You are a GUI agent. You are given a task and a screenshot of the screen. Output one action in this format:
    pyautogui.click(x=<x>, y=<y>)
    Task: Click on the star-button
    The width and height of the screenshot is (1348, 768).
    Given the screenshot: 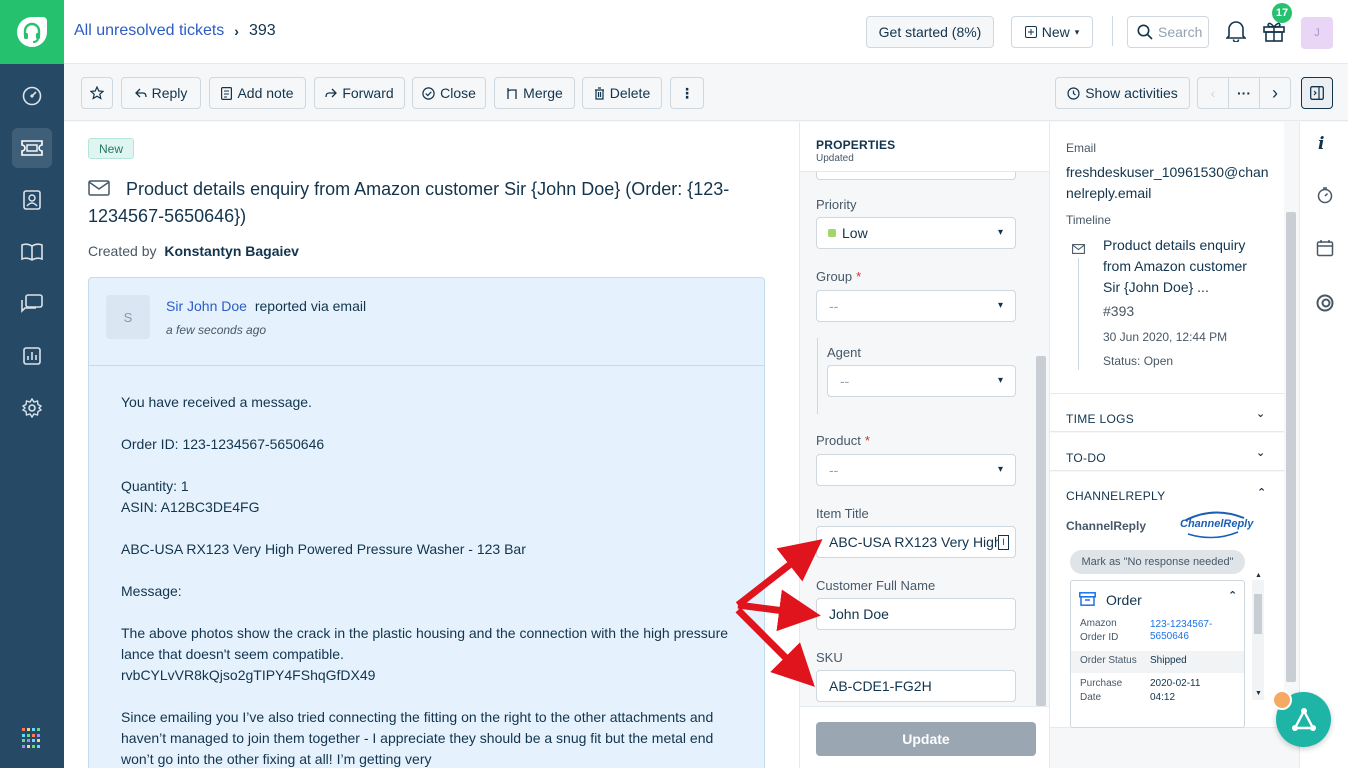 What is the action you would take?
    pyautogui.click(x=97, y=93)
    